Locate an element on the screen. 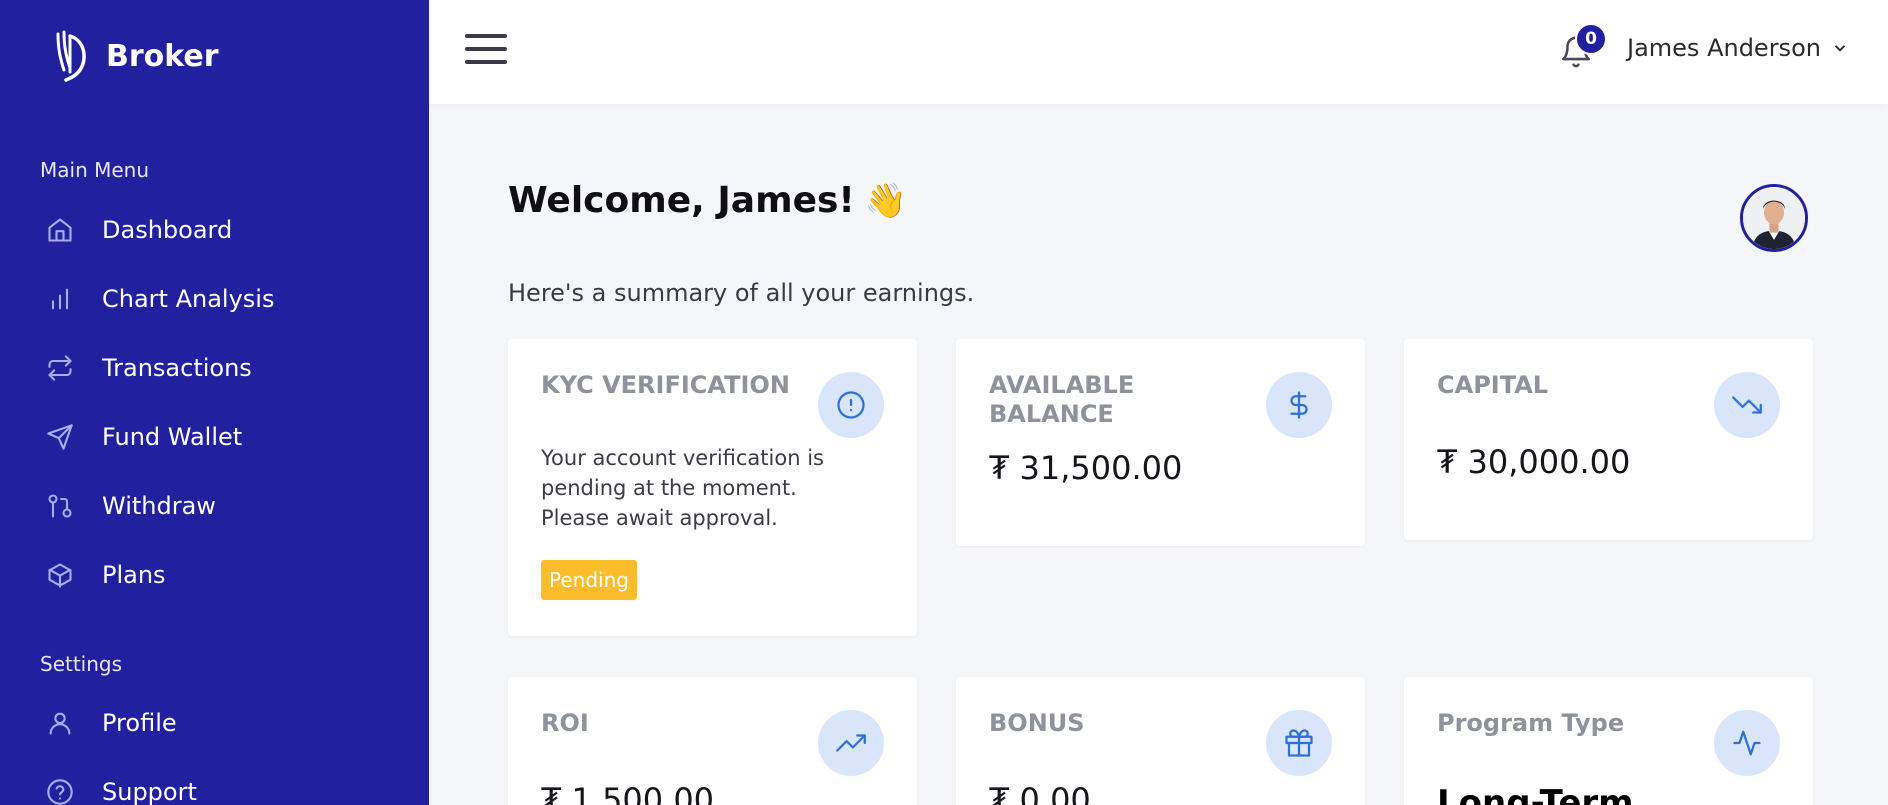 The height and width of the screenshot is (805, 1888). user-name: James Anderson is located at coordinates (1724, 48).